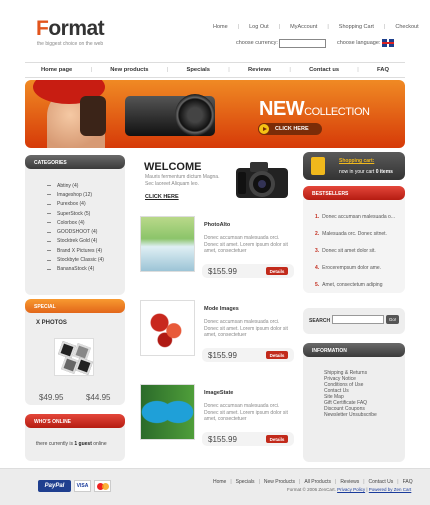  I want to click on powered-by-link: Powered by Zen Cart, so click(390, 489).